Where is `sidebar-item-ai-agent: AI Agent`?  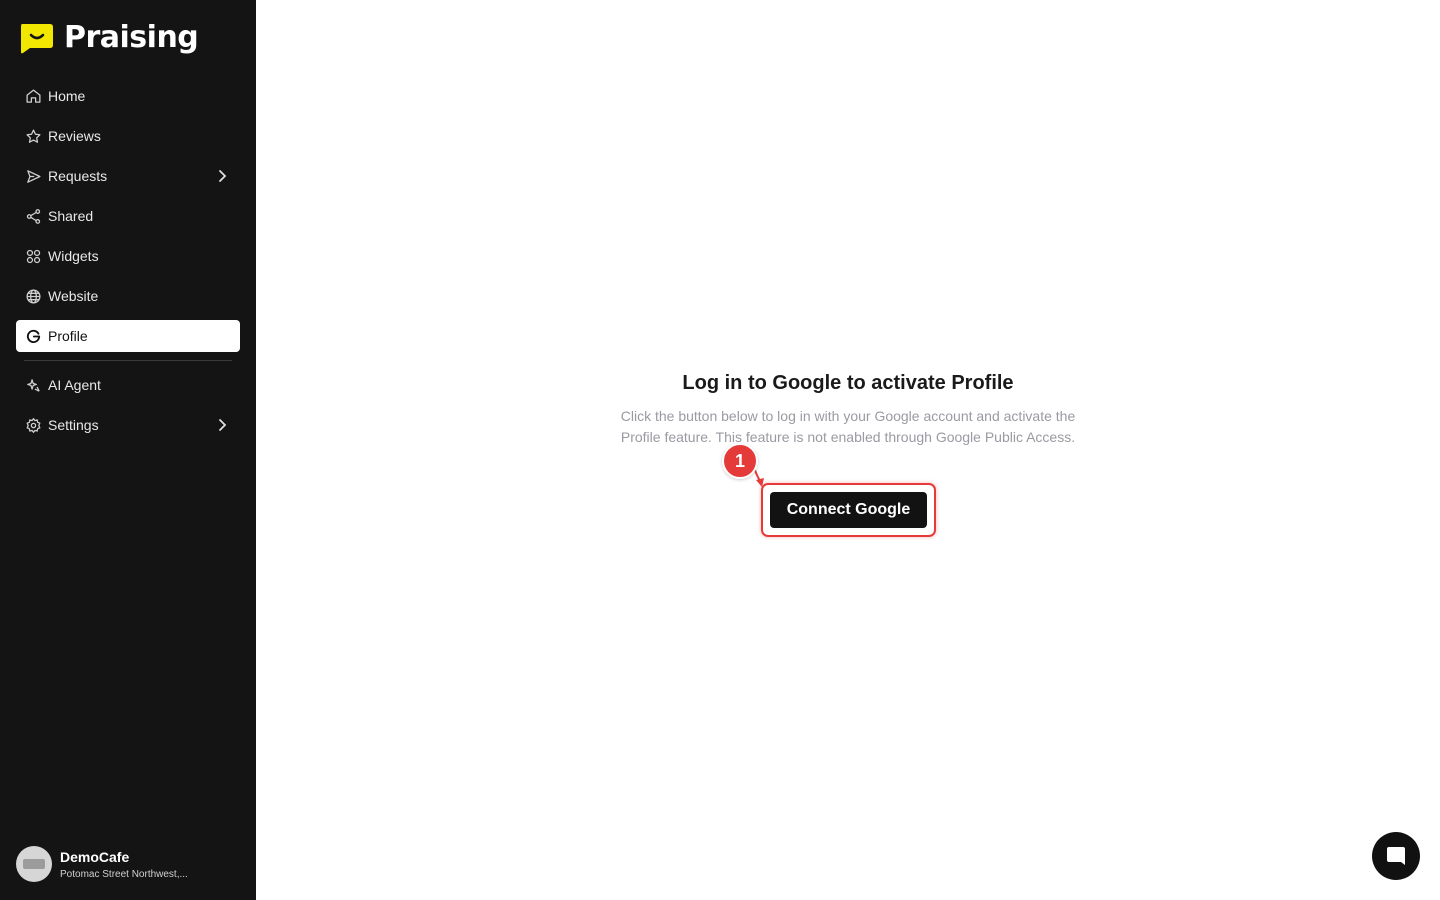 sidebar-item-ai-agent: AI Agent is located at coordinates (128, 385).